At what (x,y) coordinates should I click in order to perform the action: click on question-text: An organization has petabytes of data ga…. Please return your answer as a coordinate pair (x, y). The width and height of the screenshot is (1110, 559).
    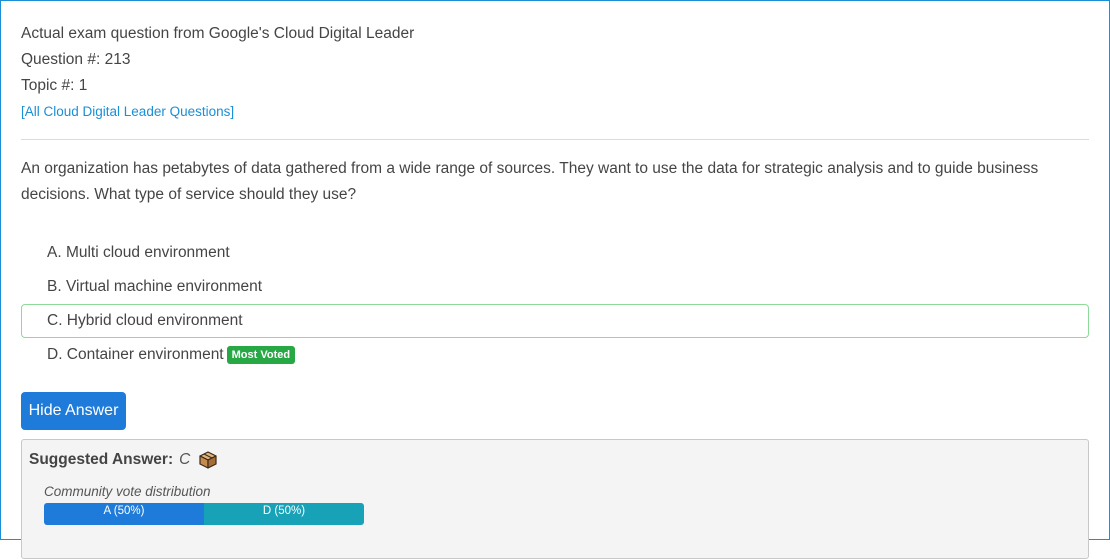
    Looking at the image, I should click on (530, 181).